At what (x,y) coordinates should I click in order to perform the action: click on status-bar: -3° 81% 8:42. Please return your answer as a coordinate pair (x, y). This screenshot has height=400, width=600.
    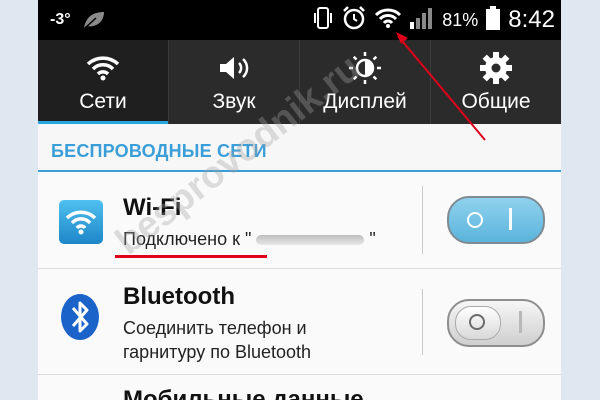
    Looking at the image, I should click on (299, 20).